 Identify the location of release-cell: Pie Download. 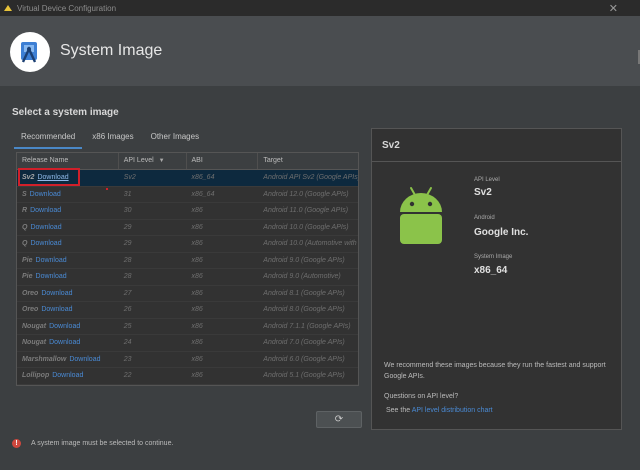
(68, 277).